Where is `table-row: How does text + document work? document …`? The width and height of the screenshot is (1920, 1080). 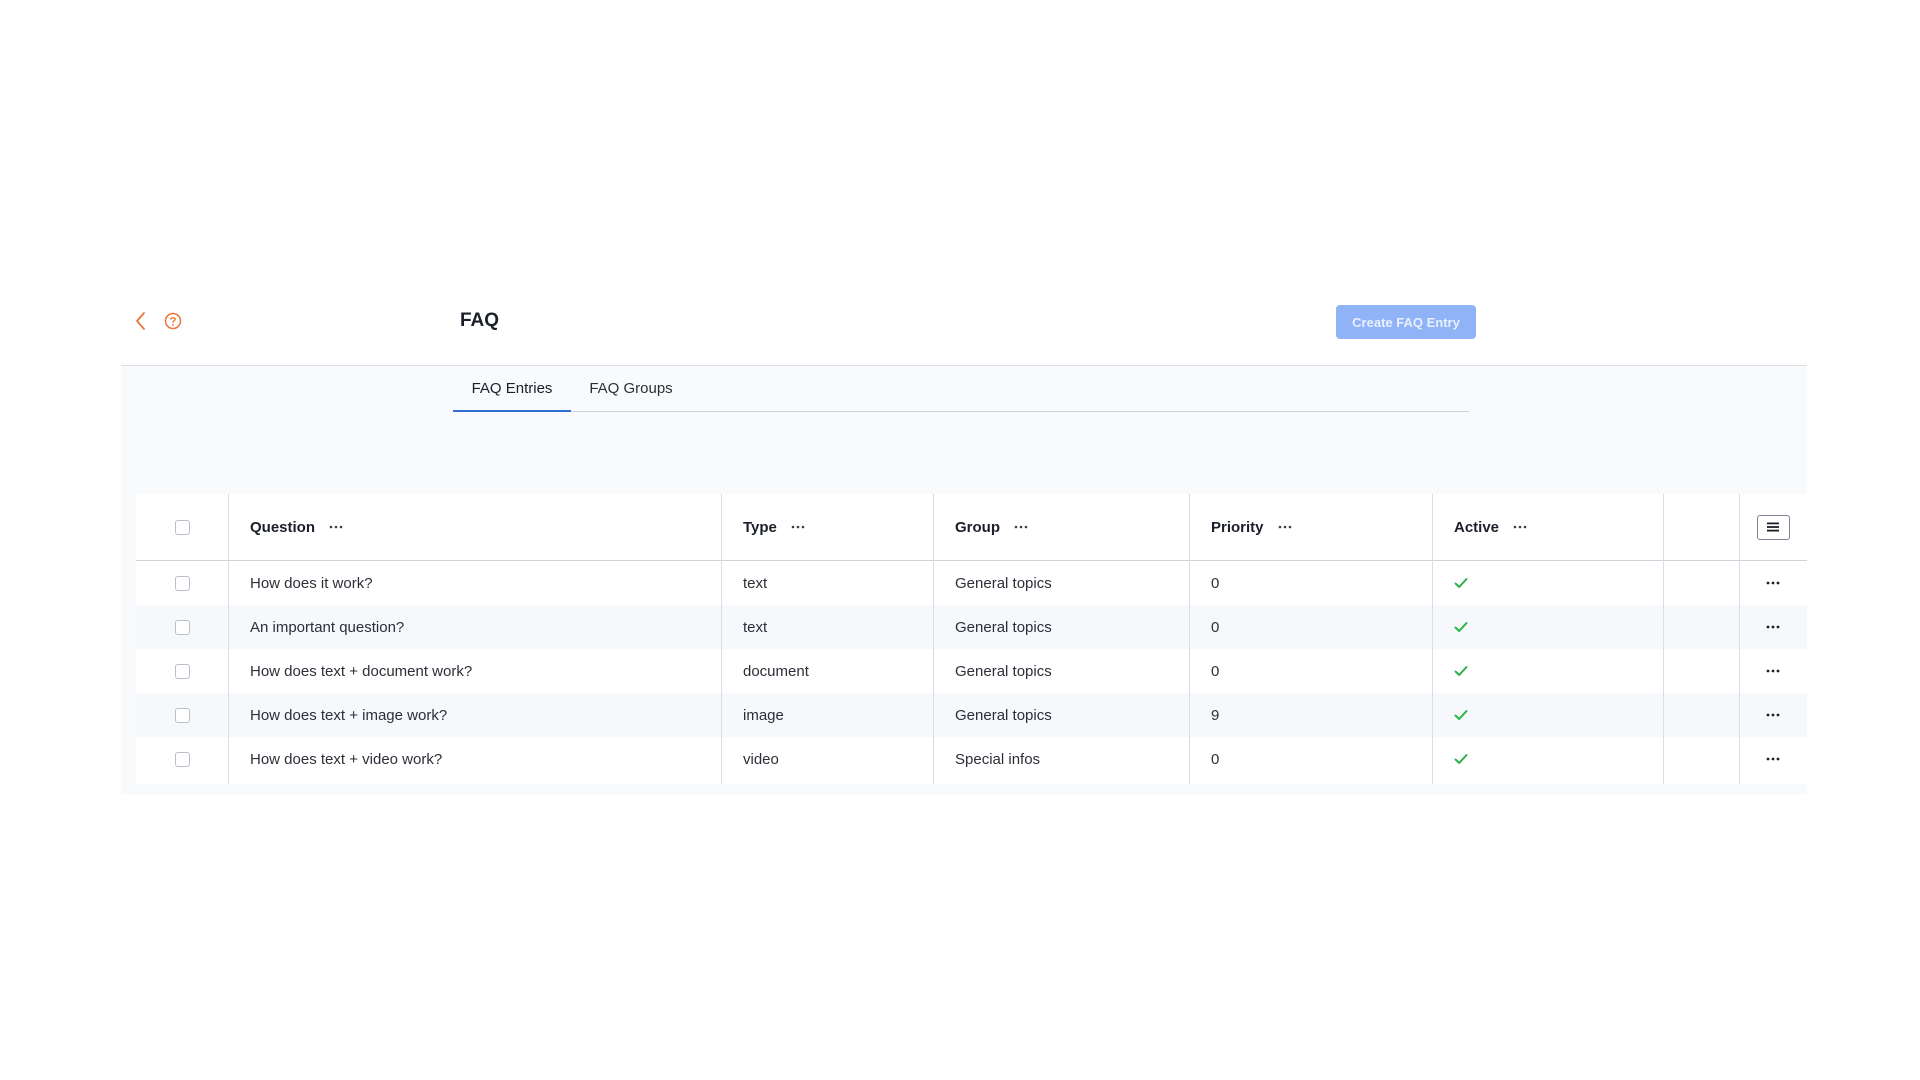
table-row: How does text + document work? document … is located at coordinates (971, 671).